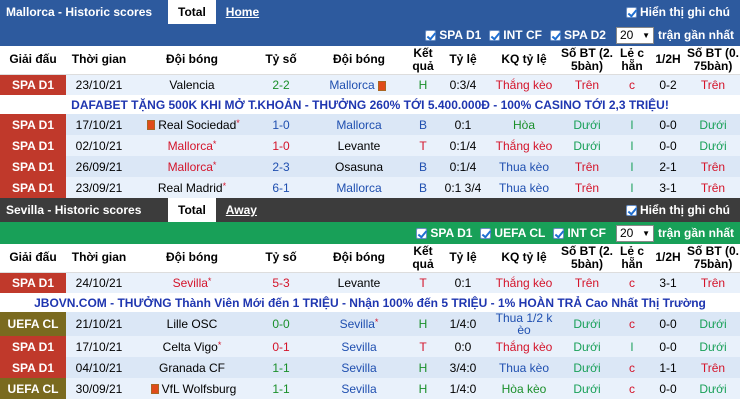 This screenshot has height=400, width=740. I want to click on score: 0-0, so click(281, 324).